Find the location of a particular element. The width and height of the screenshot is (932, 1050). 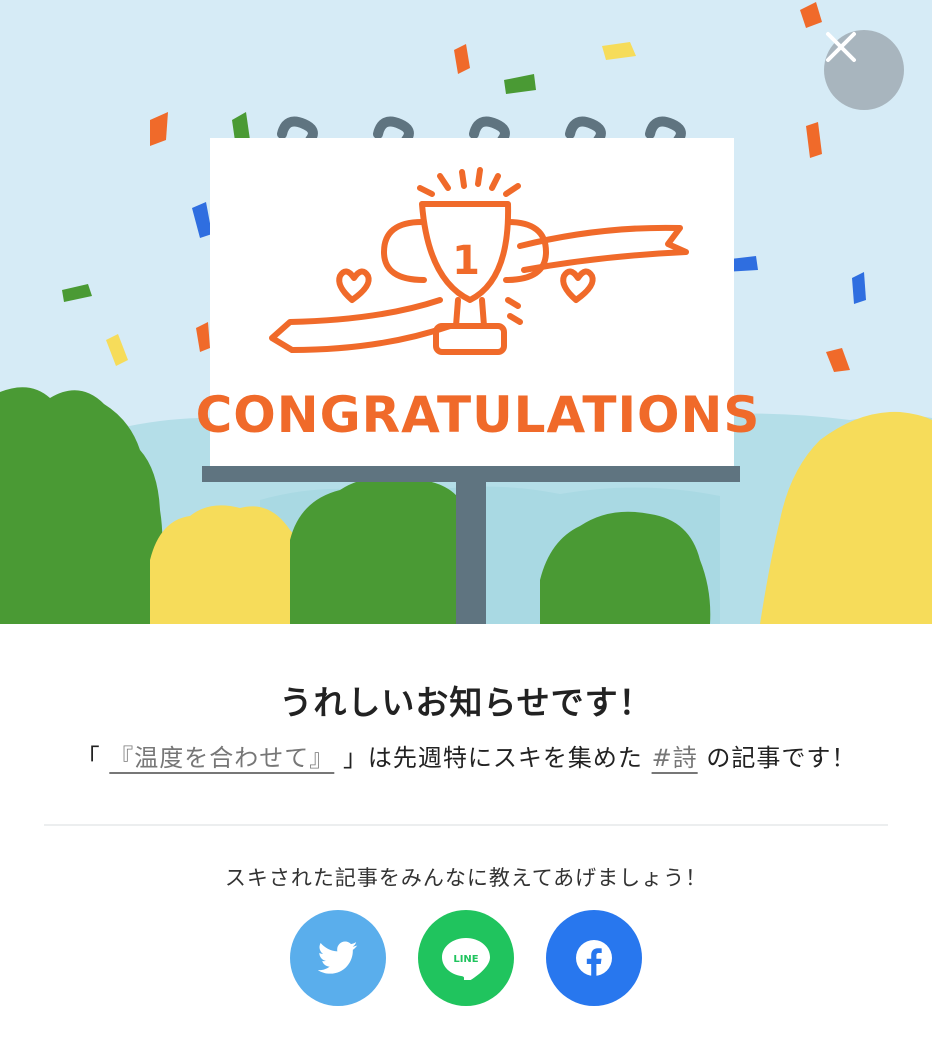

twitter-icon is located at coordinates (338, 957).